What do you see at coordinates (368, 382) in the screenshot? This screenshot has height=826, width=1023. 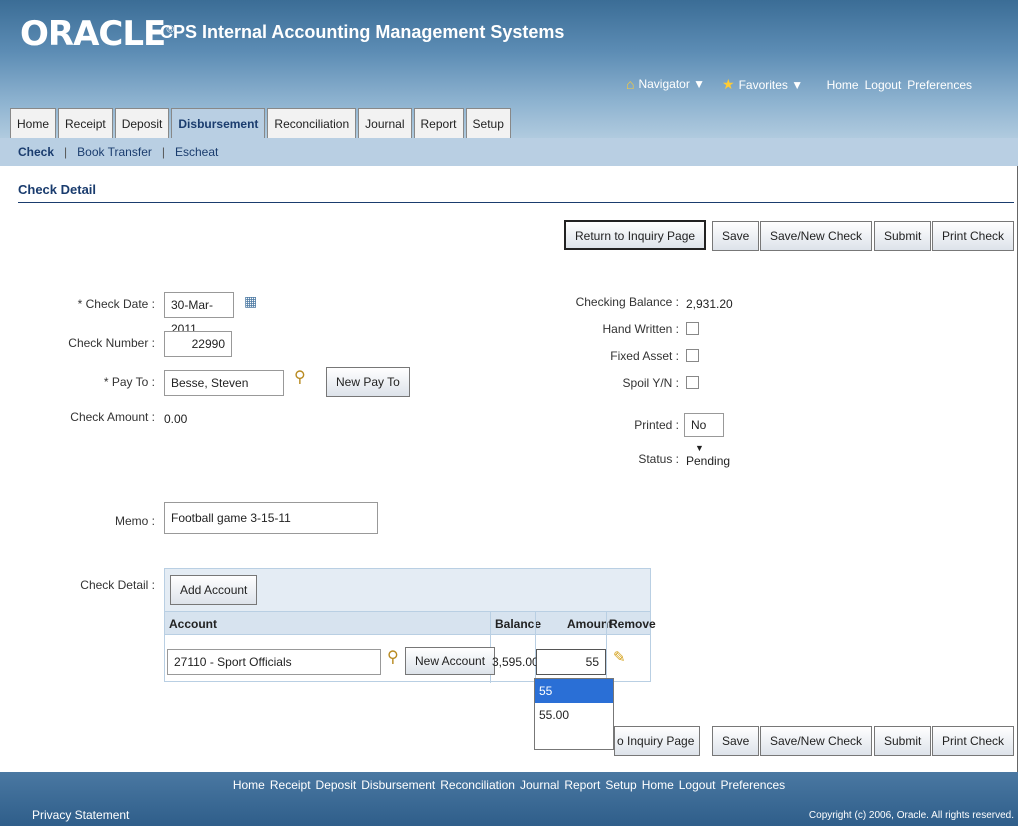 I see `new-pay-to-button: New Pay To` at bounding box center [368, 382].